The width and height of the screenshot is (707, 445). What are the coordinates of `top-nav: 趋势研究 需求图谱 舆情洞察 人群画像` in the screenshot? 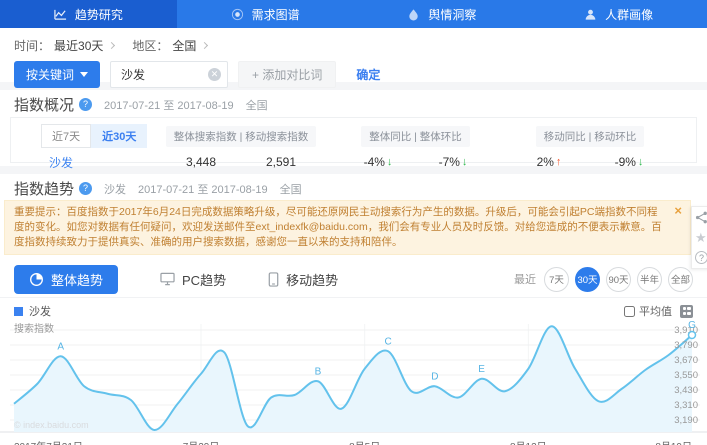 It's located at (353, 14).